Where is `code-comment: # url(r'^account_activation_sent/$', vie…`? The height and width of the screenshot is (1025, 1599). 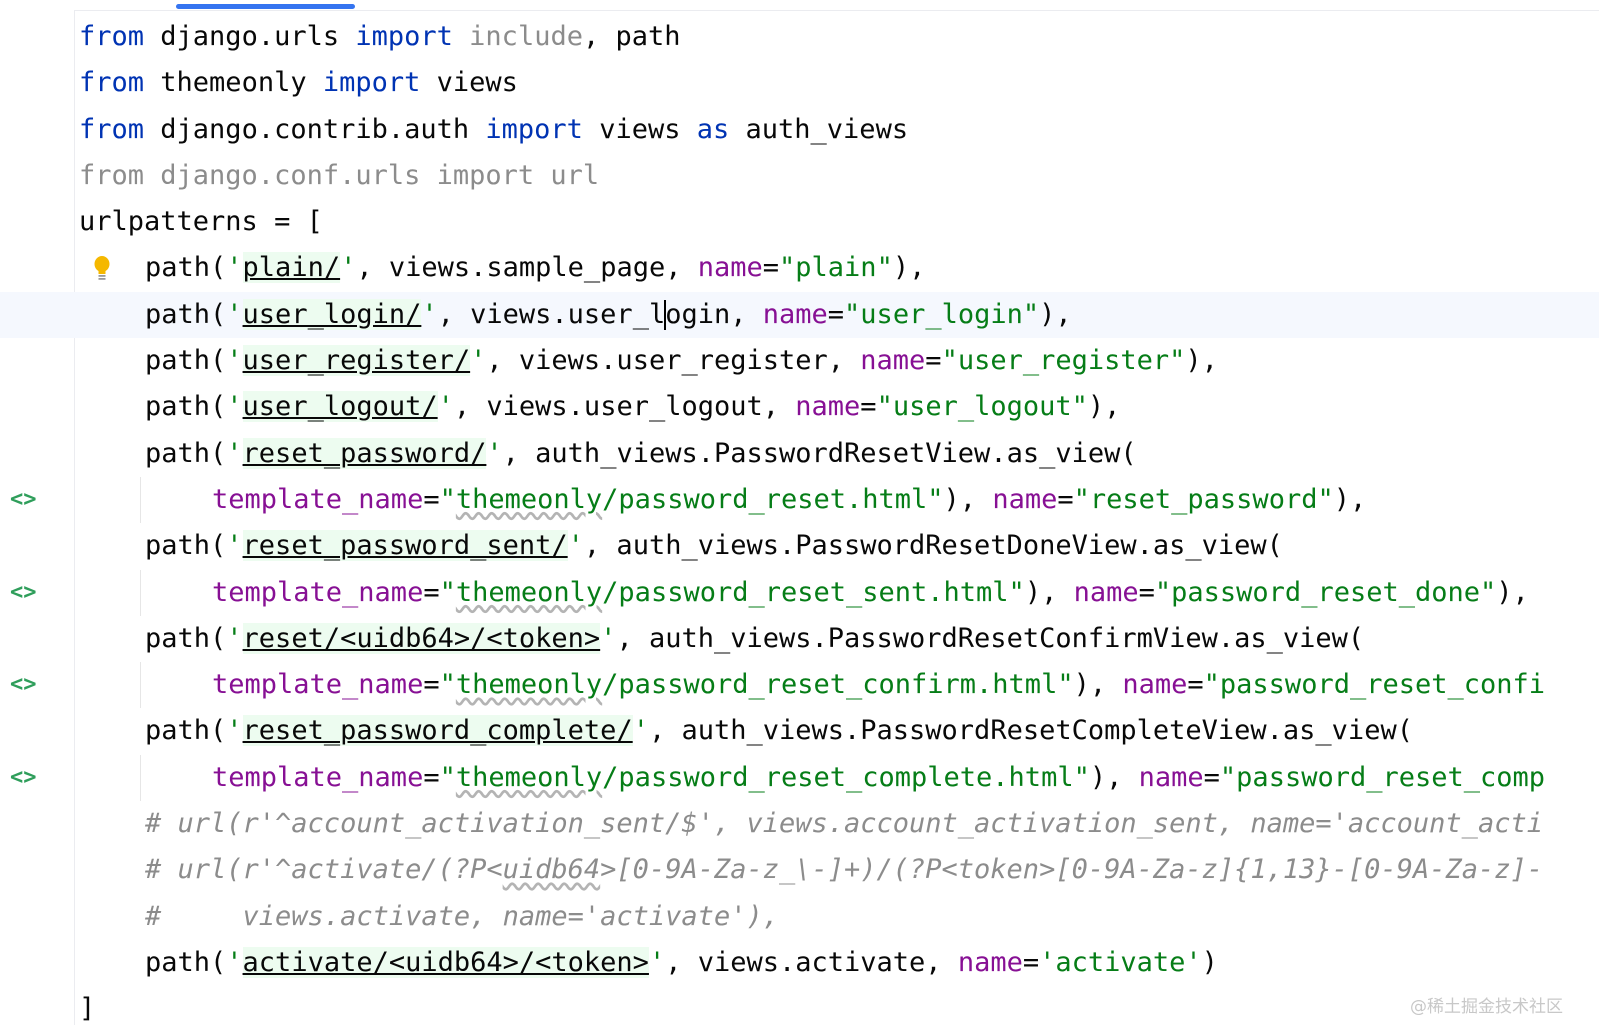 code-comment: # url(r'^account_activation_sent/$', vie… is located at coordinates (844, 824).